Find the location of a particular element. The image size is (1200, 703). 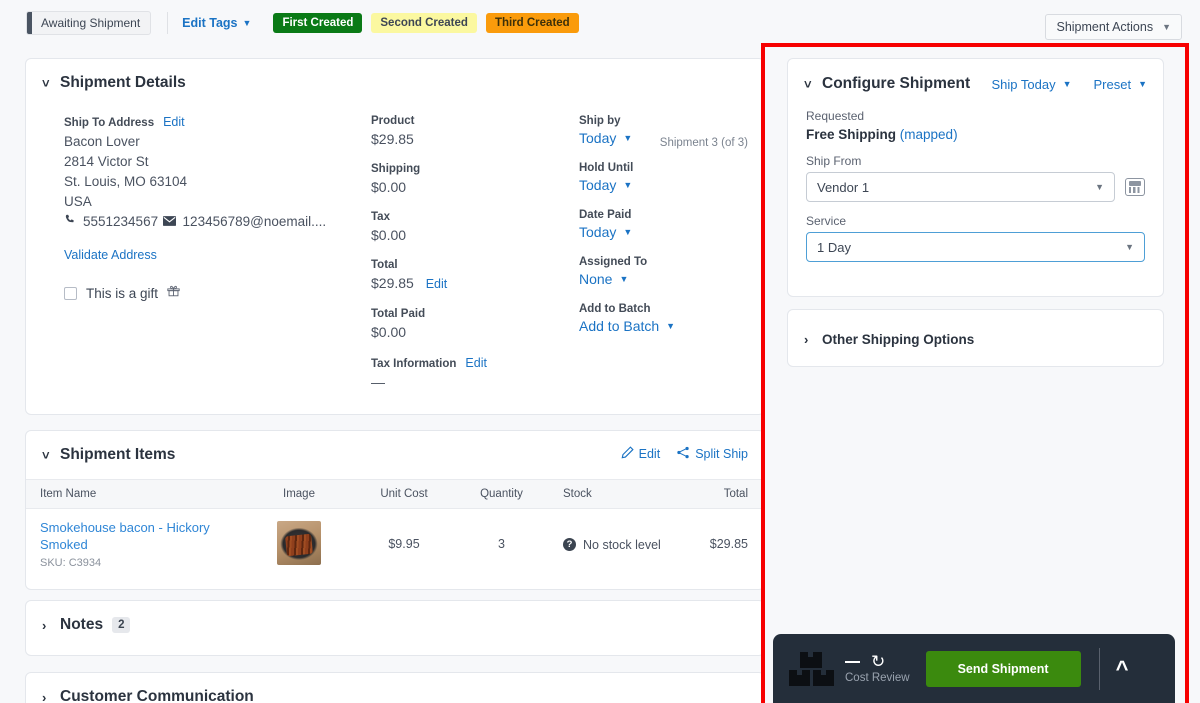

shipment-items-actions: Edit Split Ship is located at coordinates (684, 454).